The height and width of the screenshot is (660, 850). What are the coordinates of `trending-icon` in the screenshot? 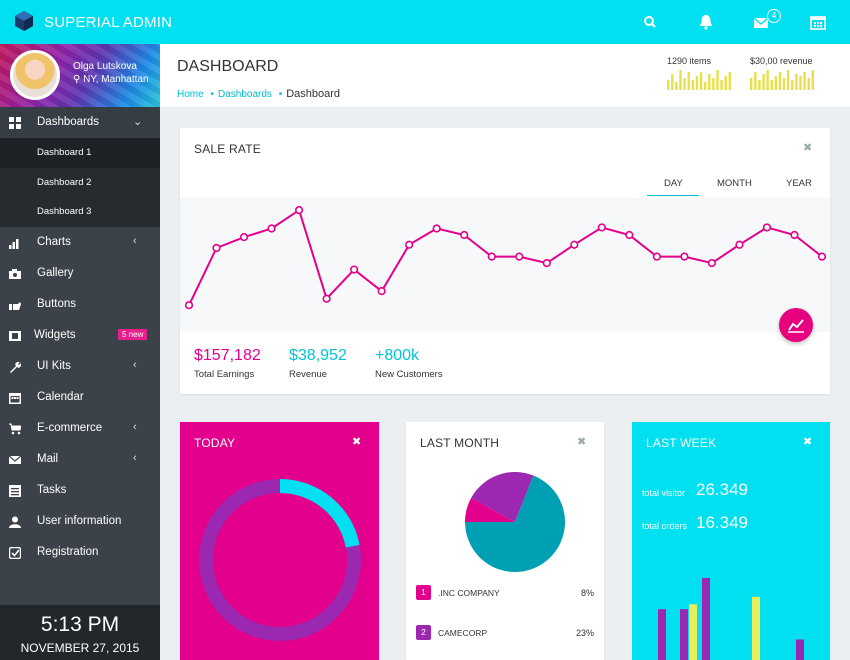 It's located at (796, 326).